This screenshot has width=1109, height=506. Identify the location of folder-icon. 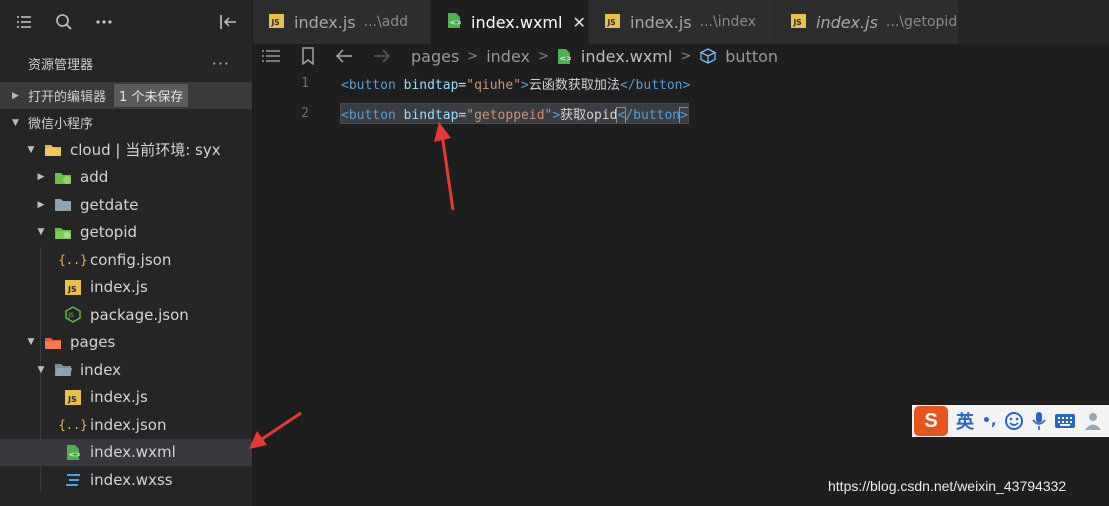
(63, 205).